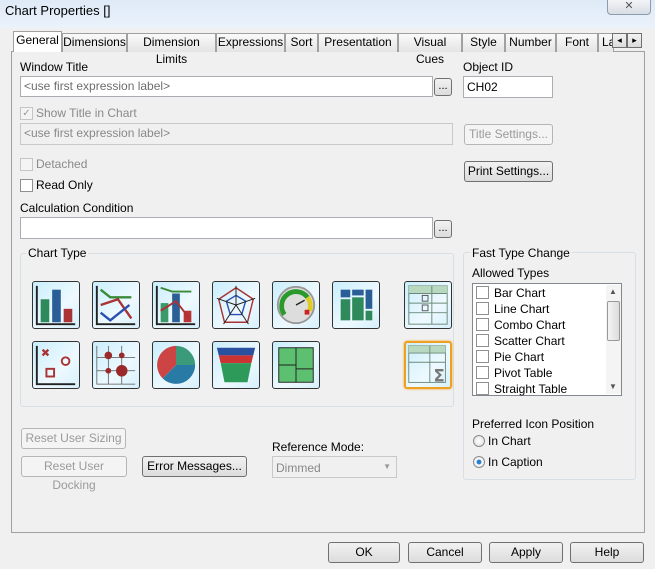  Describe the element at coordinates (521, 253) in the screenshot. I see `fast-type-change-label: Fast Type Change` at that location.